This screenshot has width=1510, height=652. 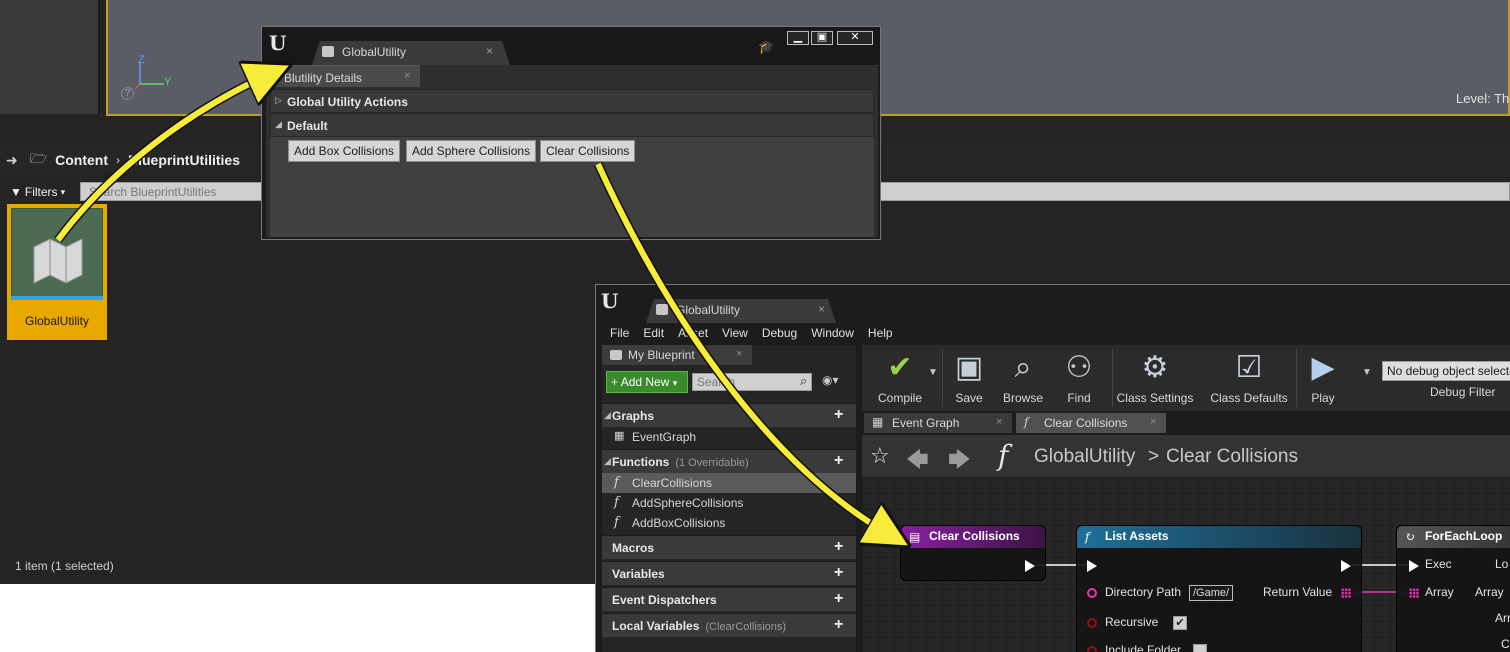 I want to click on debug-object-select: No debug object selected, so click(x=1446, y=371).